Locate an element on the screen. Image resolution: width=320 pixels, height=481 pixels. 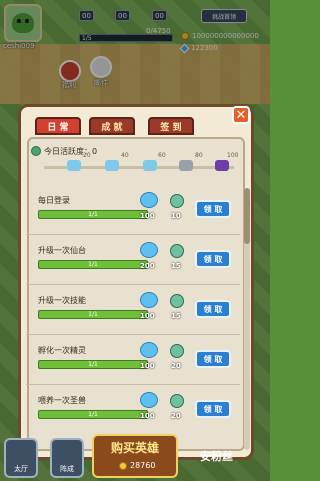
list-item: 升级一次仙台 1/1 200 15 领 取 is located at coordinates (133, 262).